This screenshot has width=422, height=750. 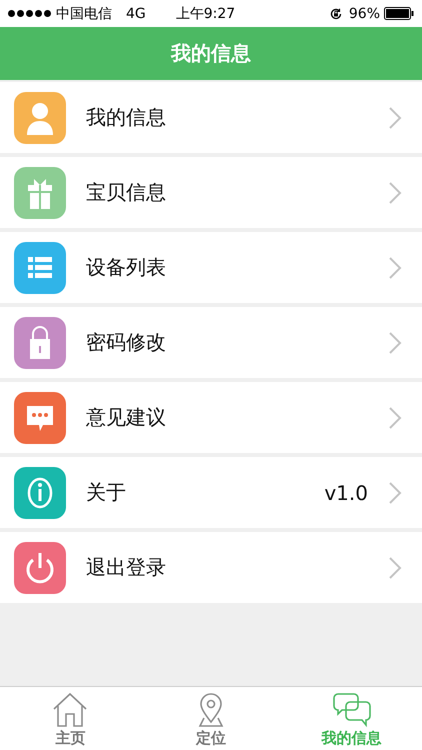 I want to click on menu-label: 设备列表, so click(x=126, y=267).